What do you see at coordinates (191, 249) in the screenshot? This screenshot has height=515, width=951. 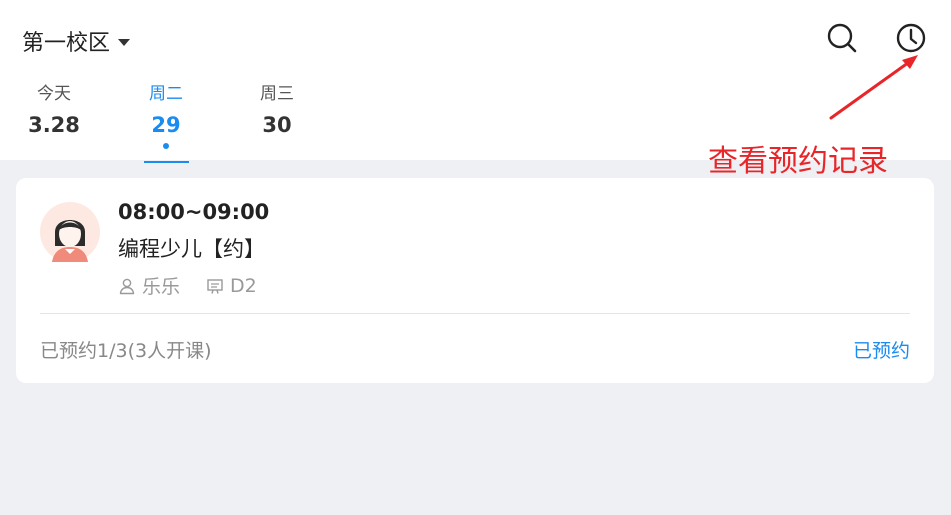 I see `course-name: 编程少儿【约】` at bounding box center [191, 249].